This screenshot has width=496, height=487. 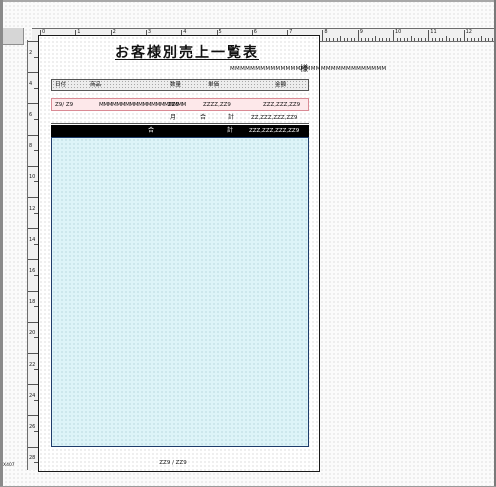 What do you see at coordinates (175, 85) in the screenshot?
I see `header-quantity: 数量` at bounding box center [175, 85].